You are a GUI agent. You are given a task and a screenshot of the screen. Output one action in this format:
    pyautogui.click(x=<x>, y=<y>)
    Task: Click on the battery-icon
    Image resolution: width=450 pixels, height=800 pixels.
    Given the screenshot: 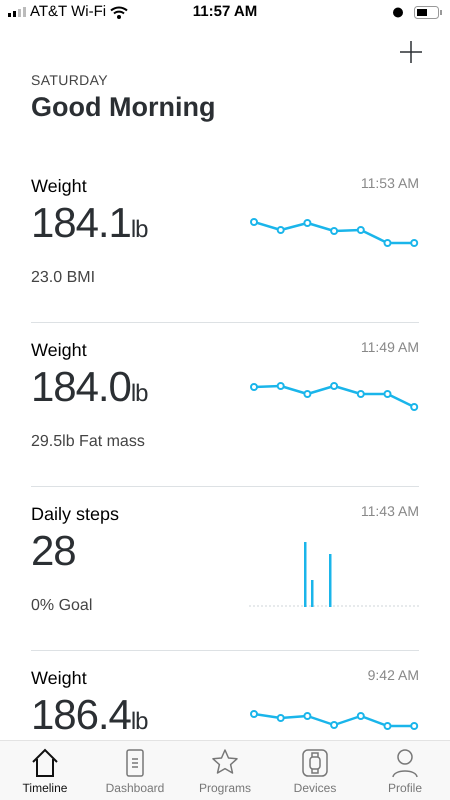 What is the action you would take?
    pyautogui.click(x=428, y=12)
    